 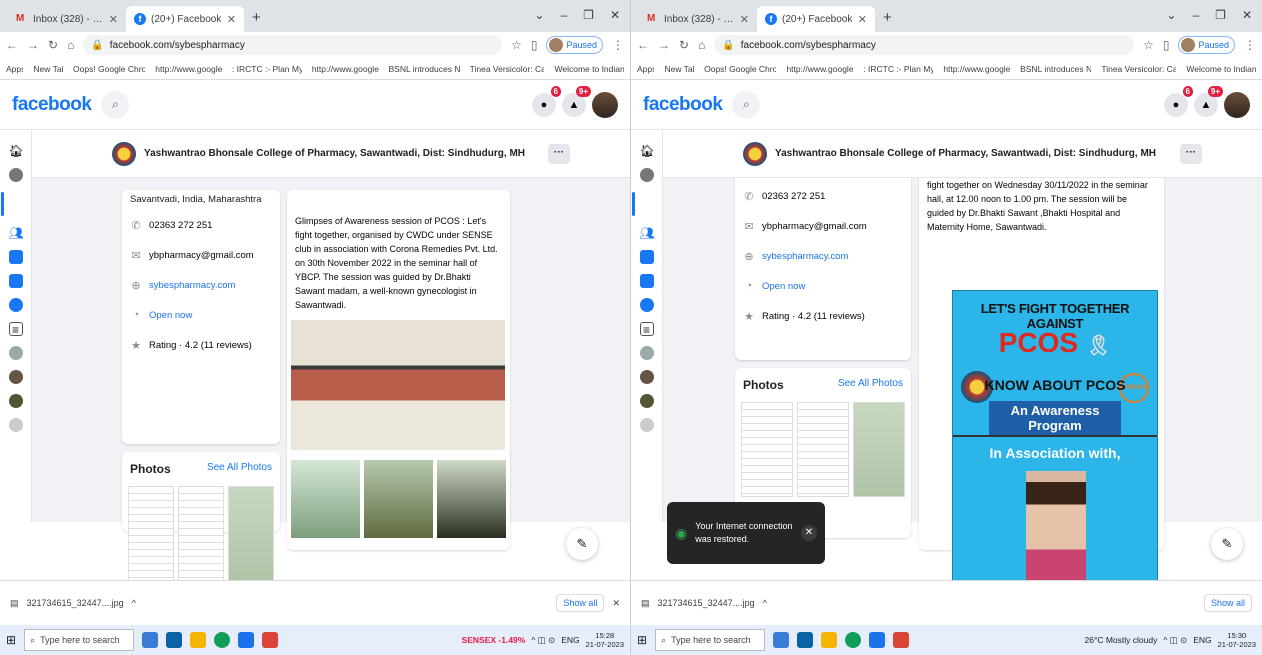 What do you see at coordinates (1166, 45) in the screenshot?
I see `sidepanel-icon: ▯` at bounding box center [1166, 45].